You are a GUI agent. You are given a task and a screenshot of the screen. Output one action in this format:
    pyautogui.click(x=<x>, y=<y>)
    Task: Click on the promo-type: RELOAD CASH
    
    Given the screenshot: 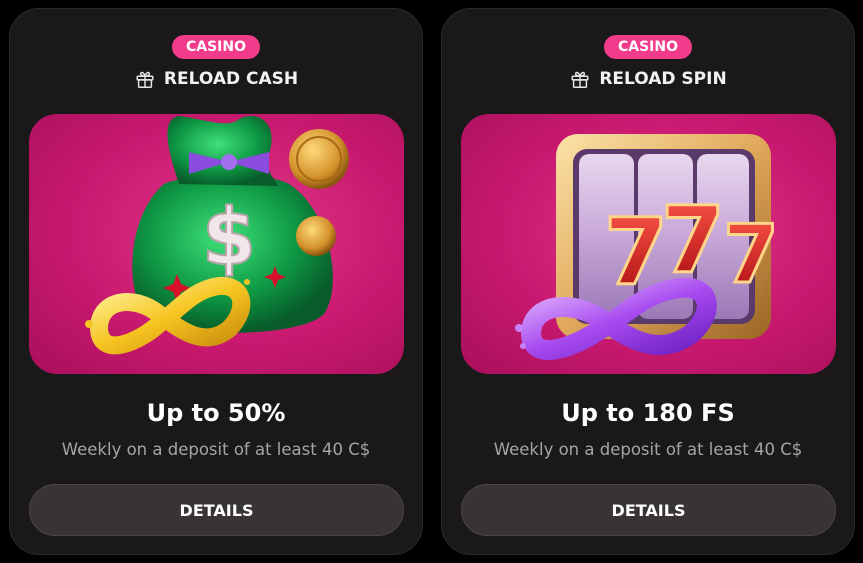 What is the action you would take?
    pyautogui.click(x=216, y=79)
    